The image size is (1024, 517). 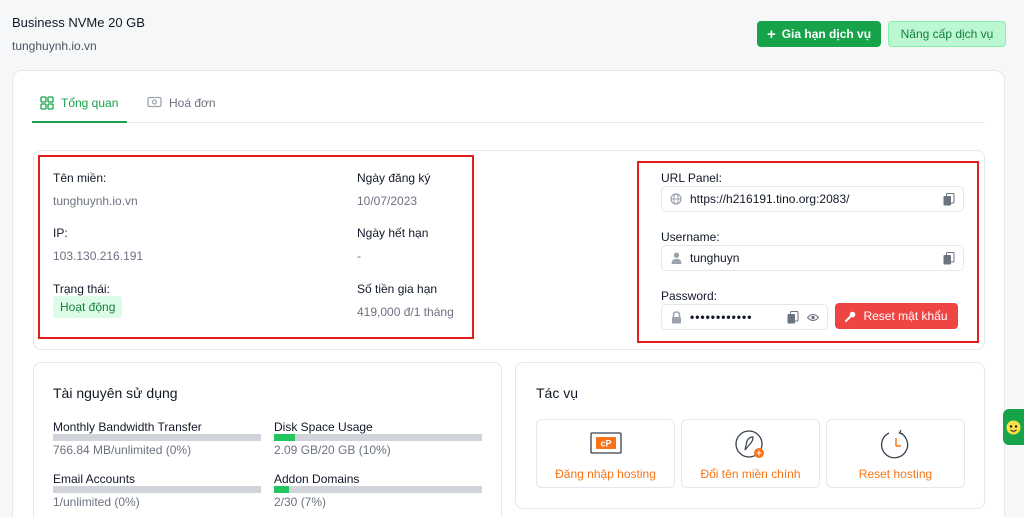 I want to click on email-accounts-value: 1/unlimited (0%), so click(x=96, y=502).